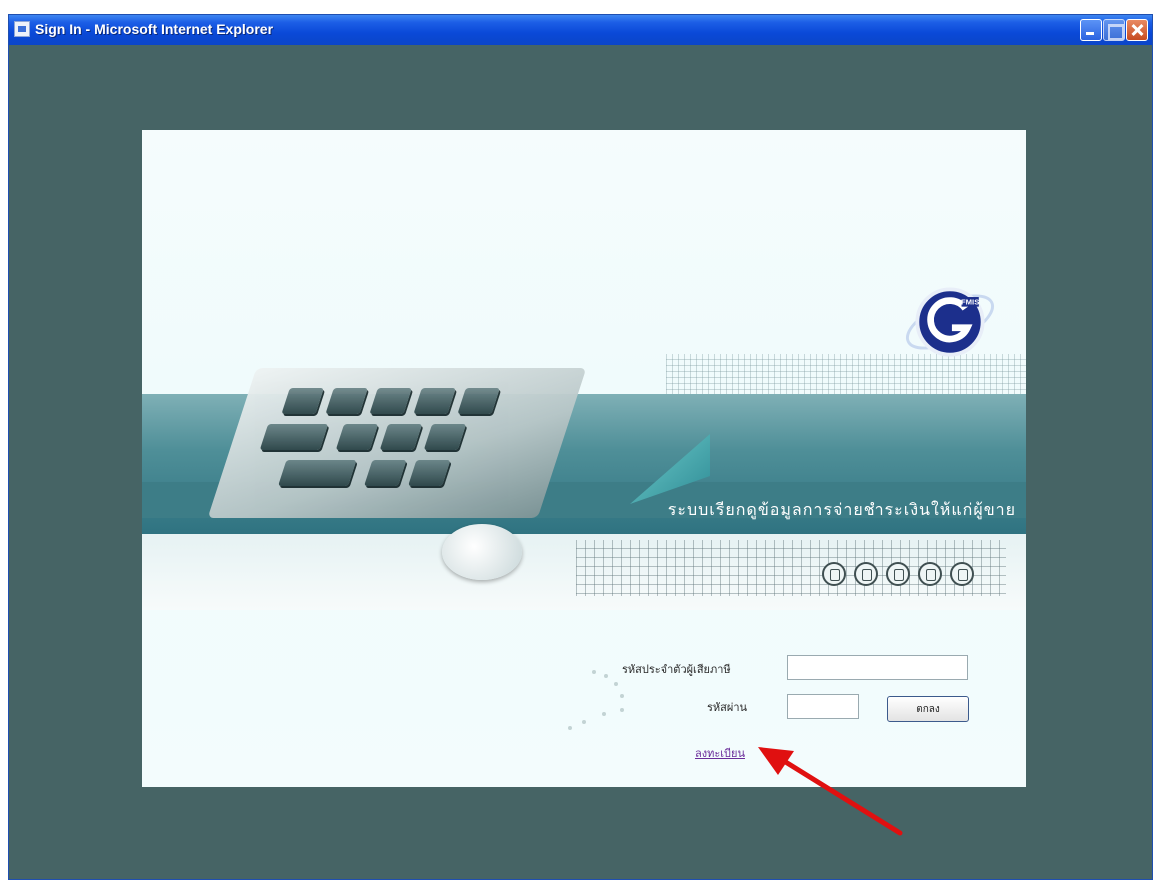 Image resolution: width=1156 pixels, height=884 pixels. What do you see at coordinates (830, 791) in the screenshot?
I see `annotation-arrow` at bounding box center [830, 791].